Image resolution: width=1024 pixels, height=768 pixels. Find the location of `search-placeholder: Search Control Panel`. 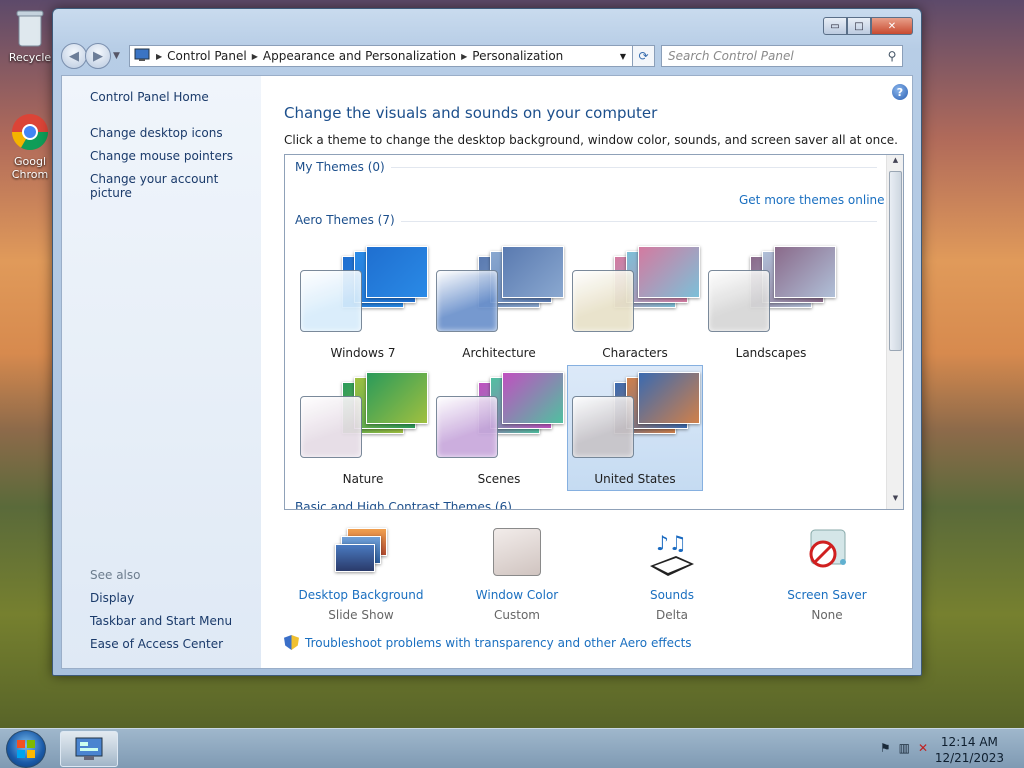

search-placeholder: Search Control Panel is located at coordinates (731, 56).